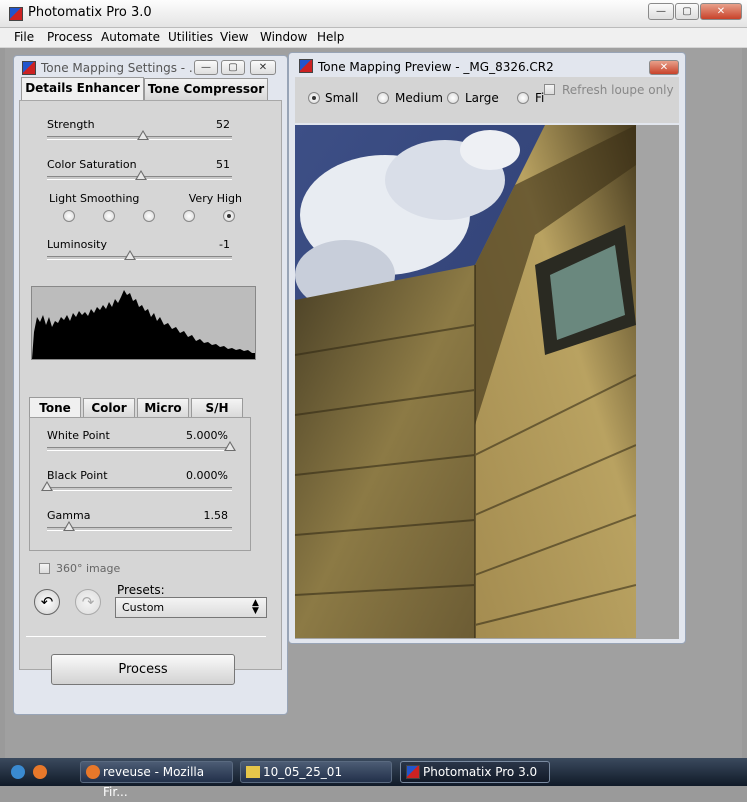 The image size is (747, 802). What do you see at coordinates (16, 14) in the screenshot?
I see `app-logo-icon` at bounding box center [16, 14].